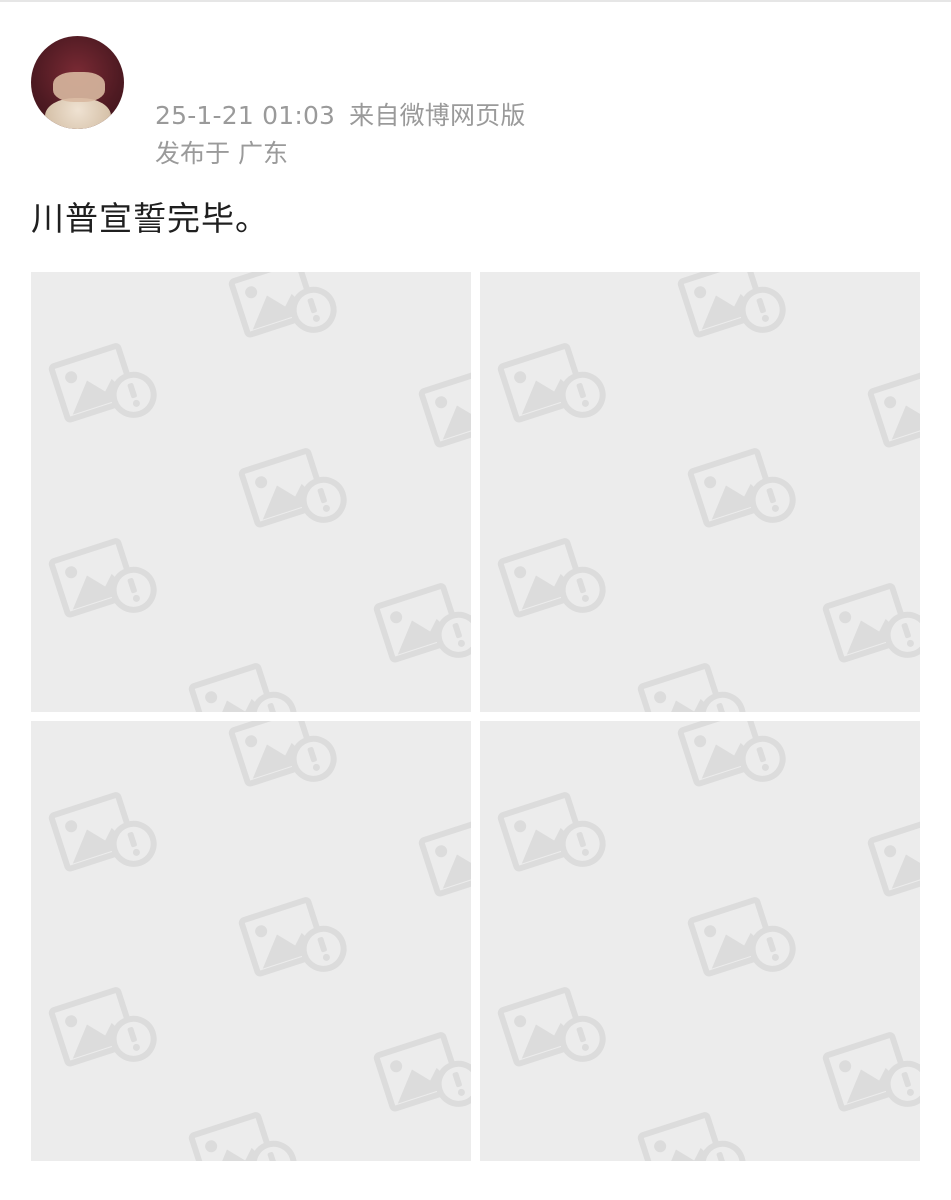 The image size is (951, 1200). What do you see at coordinates (437, 115) in the screenshot?
I see `post-source: 来自微博网页版` at bounding box center [437, 115].